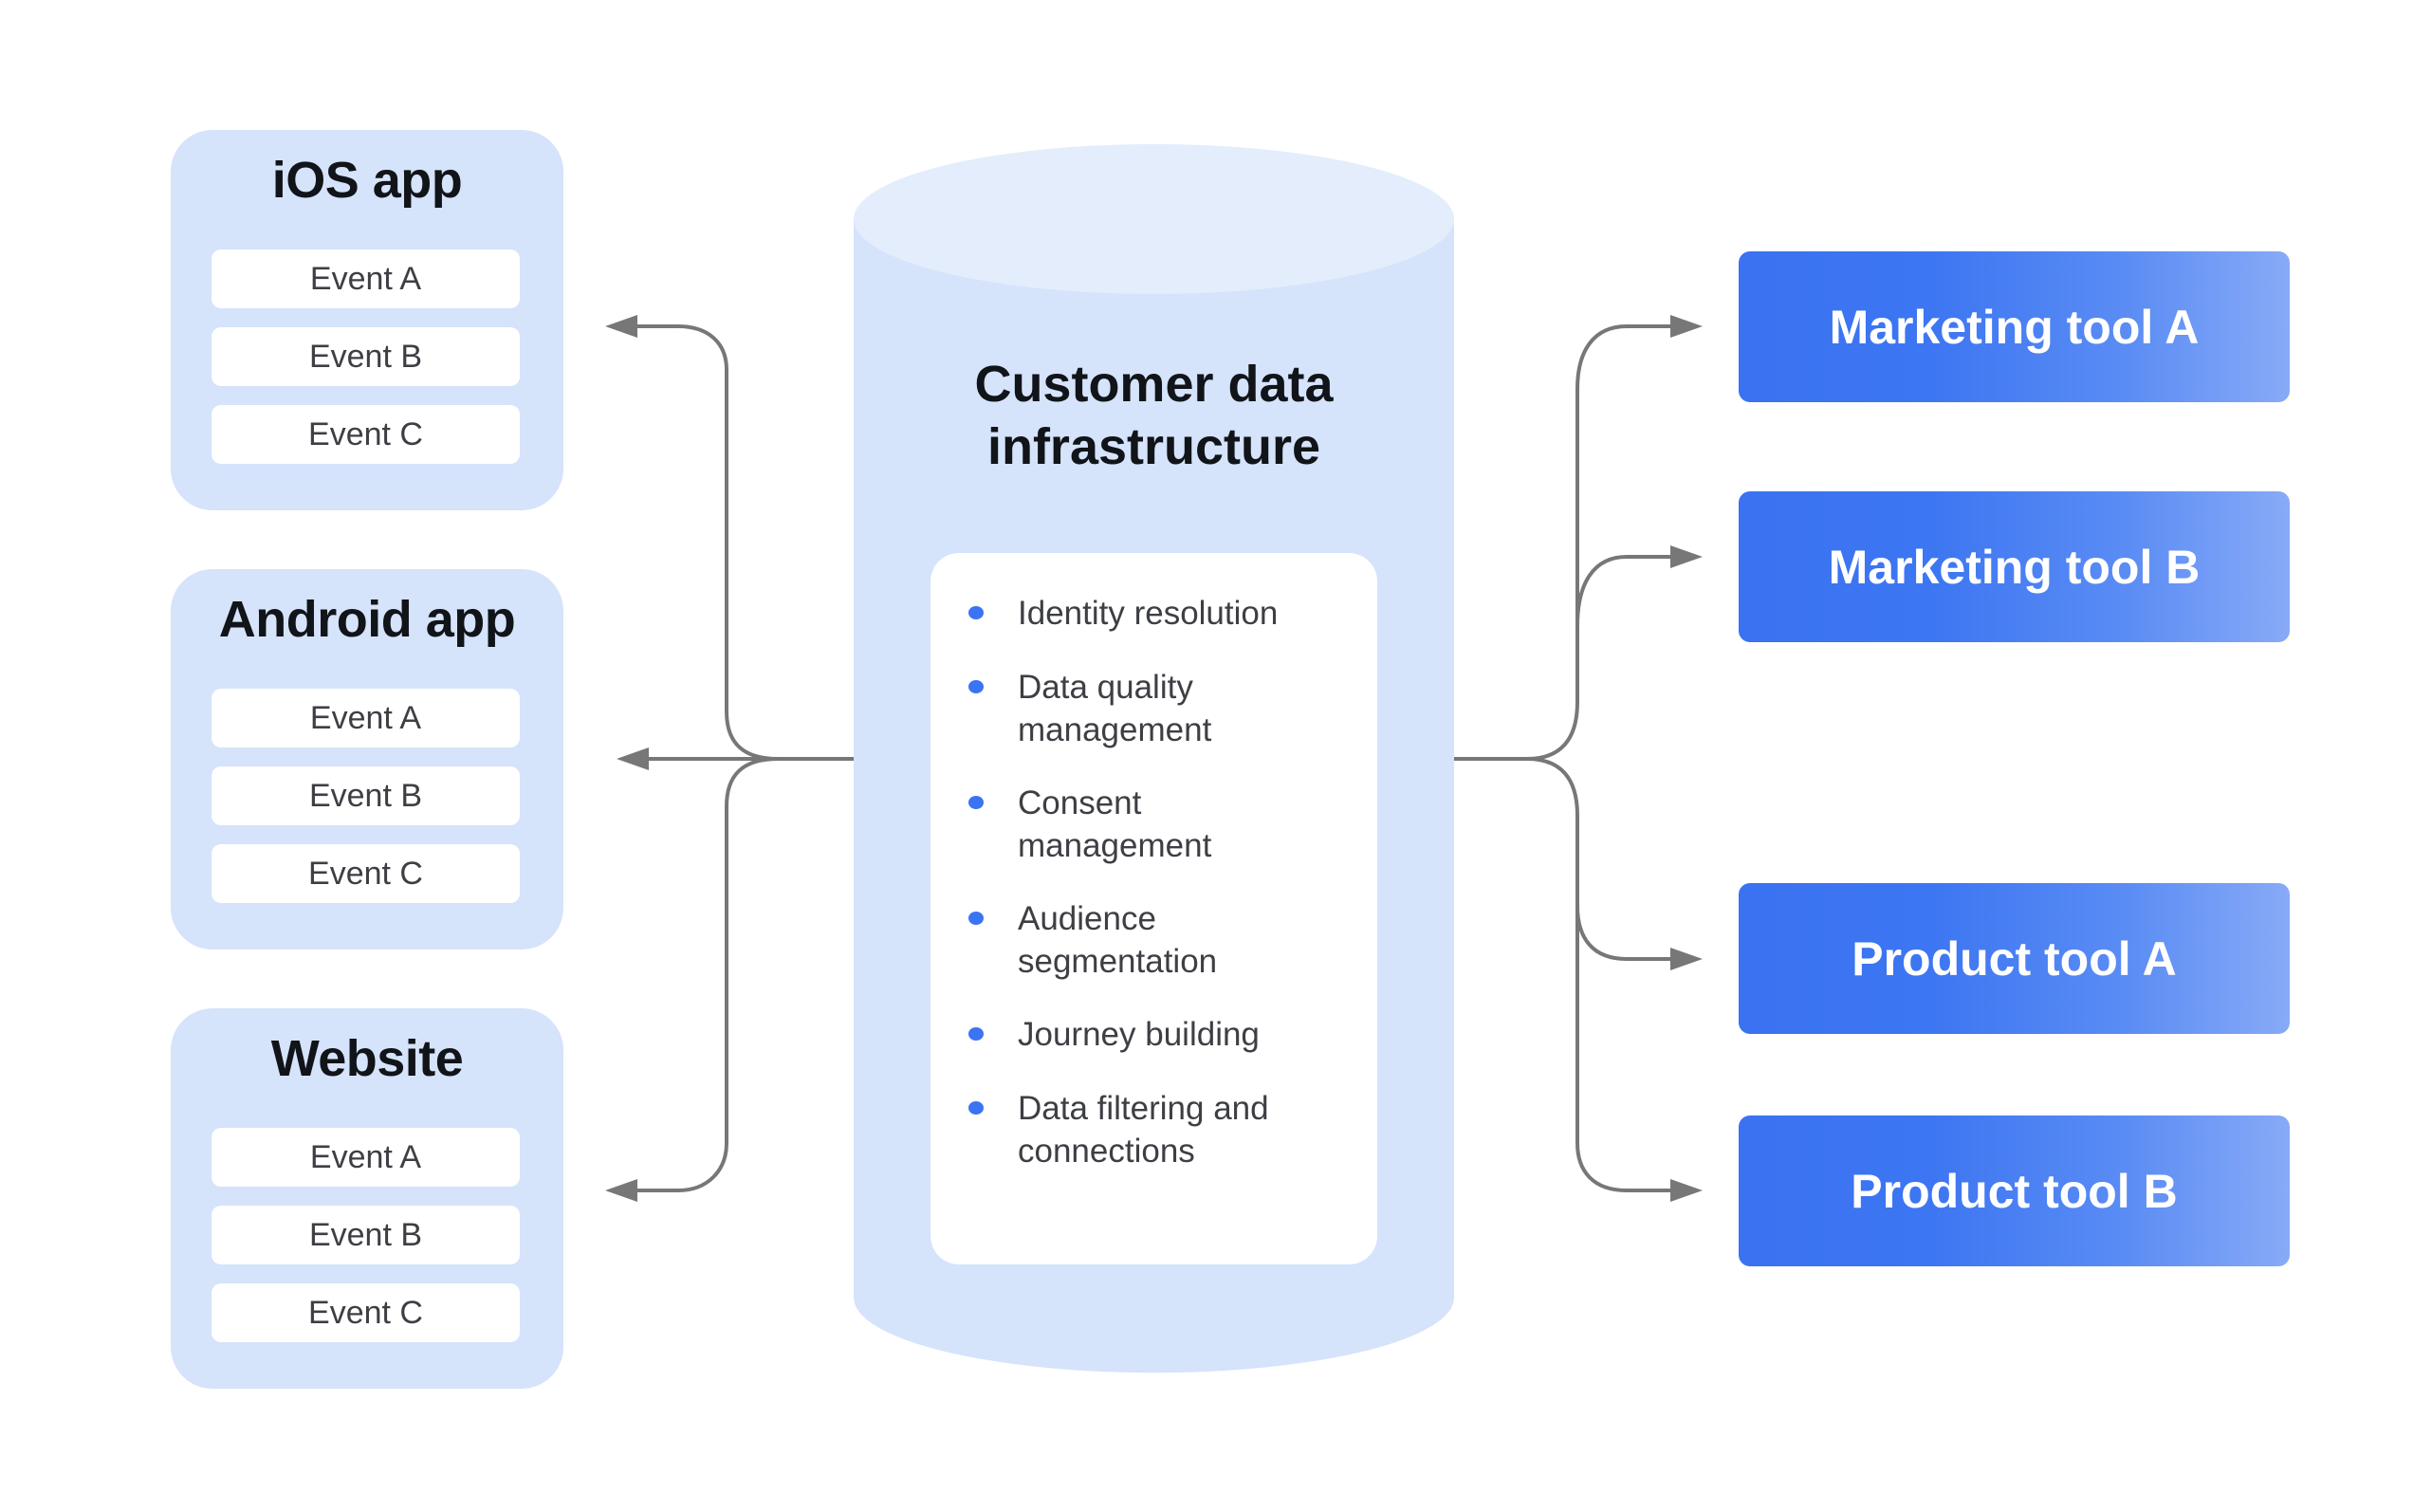  What do you see at coordinates (1686, 959) in the screenshot?
I see `arrowhead-product-a` at bounding box center [1686, 959].